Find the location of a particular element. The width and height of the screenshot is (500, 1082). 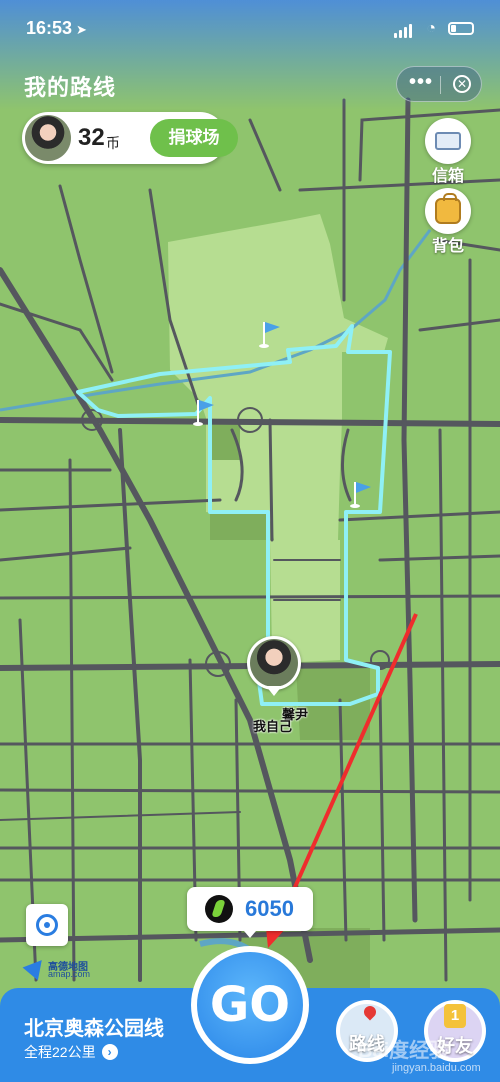

donate-court-button: 捐球场 is located at coordinates (194, 138).